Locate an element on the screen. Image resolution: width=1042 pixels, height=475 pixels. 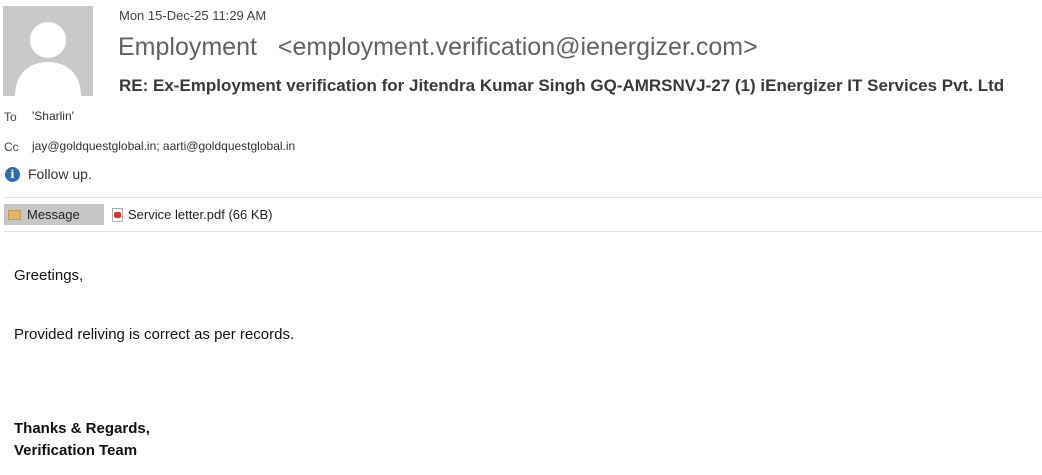
sender-email: <employment.verification@ienergizer.com> is located at coordinates (518, 47).